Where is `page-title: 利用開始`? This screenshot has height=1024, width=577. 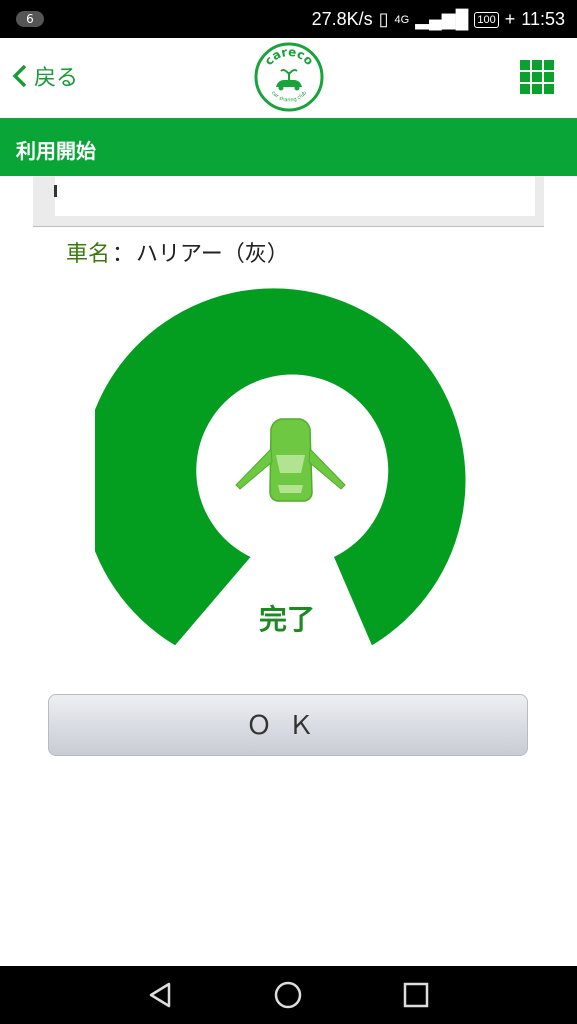 page-title: 利用開始 is located at coordinates (56, 151).